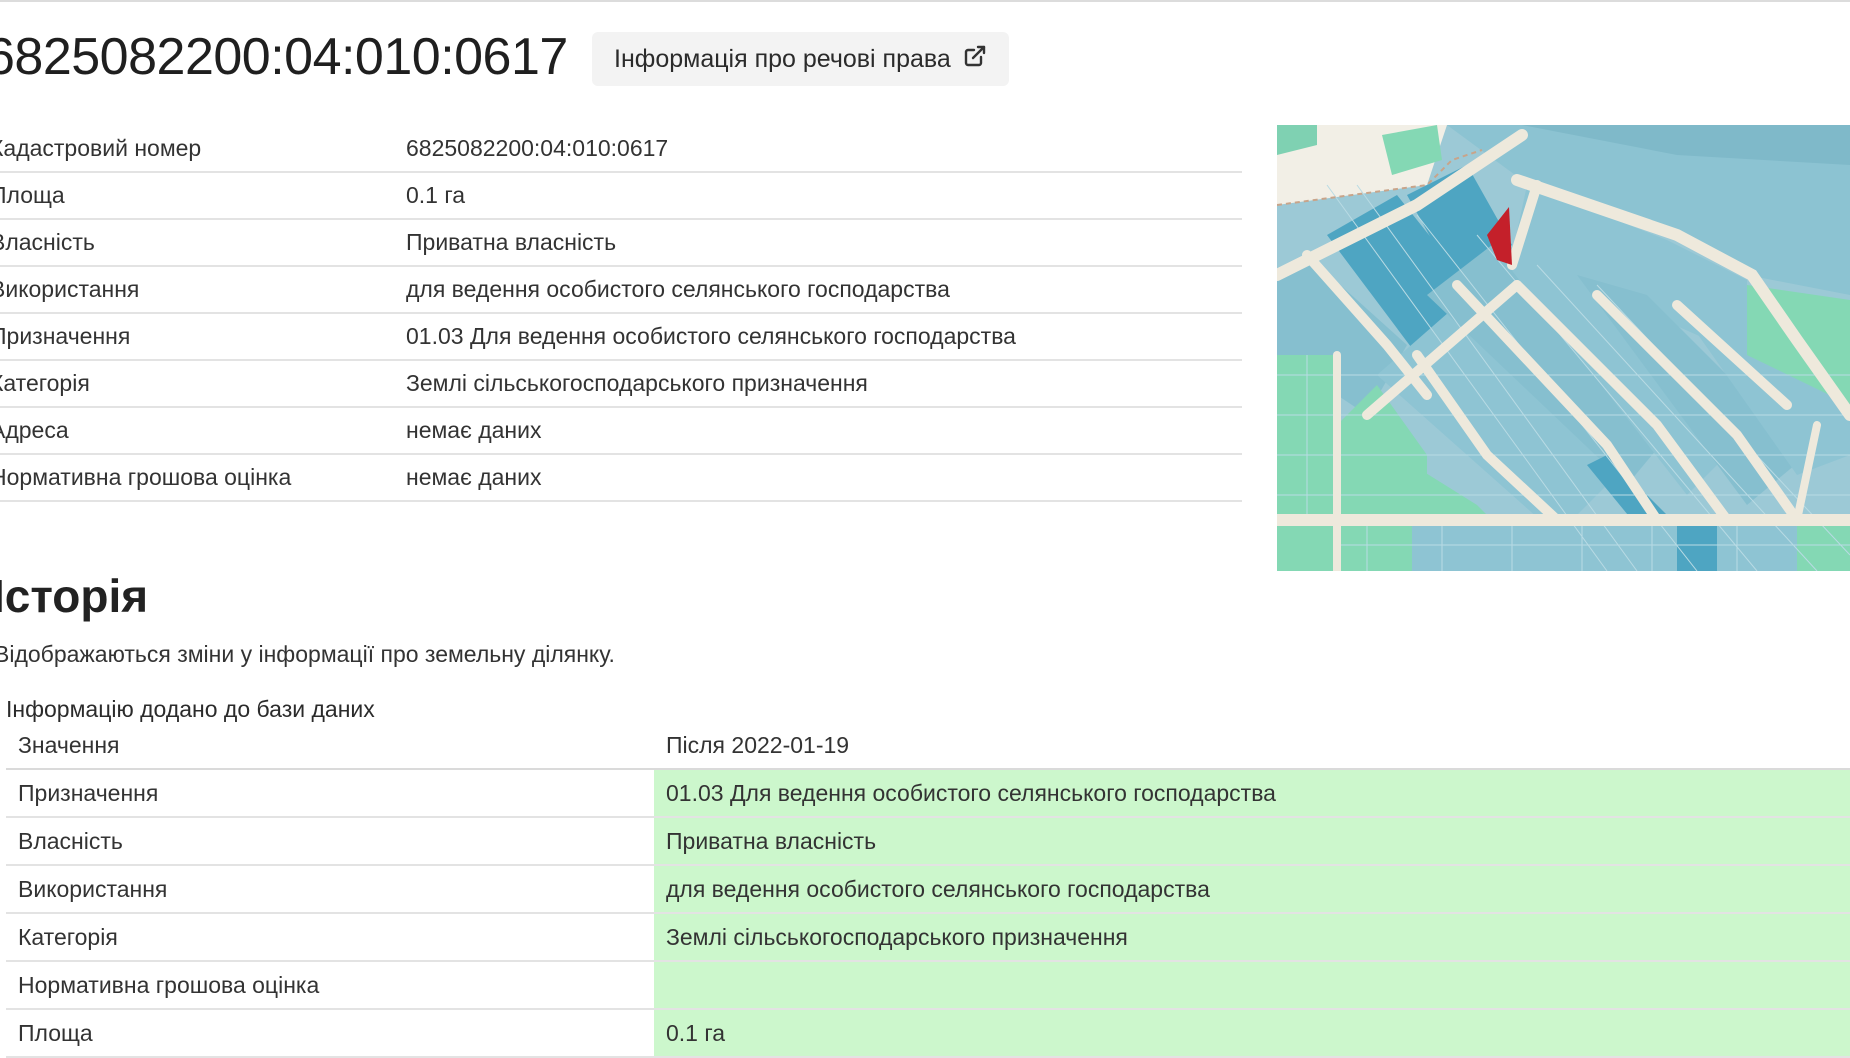 This screenshot has height=1058, width=1850. I want to click on history-value: Землі сільськогосподарського призначення, so click(1252, 937).